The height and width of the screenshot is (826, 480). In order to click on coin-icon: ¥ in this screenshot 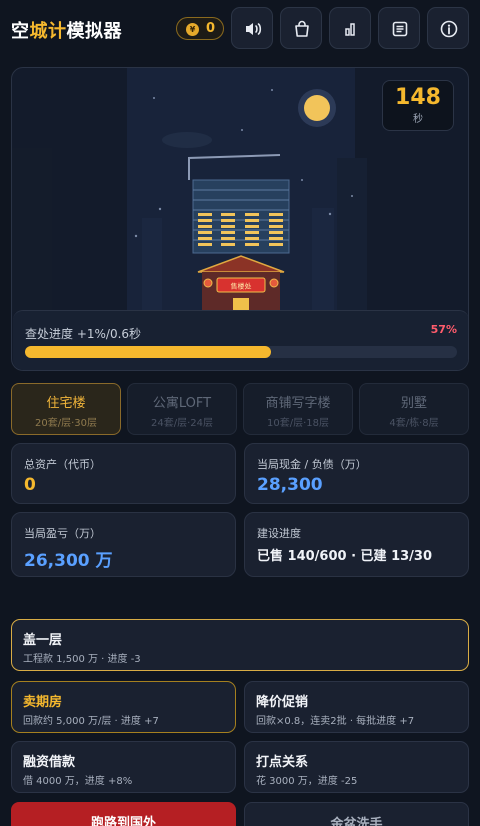, I will do `click(192, 29)`.